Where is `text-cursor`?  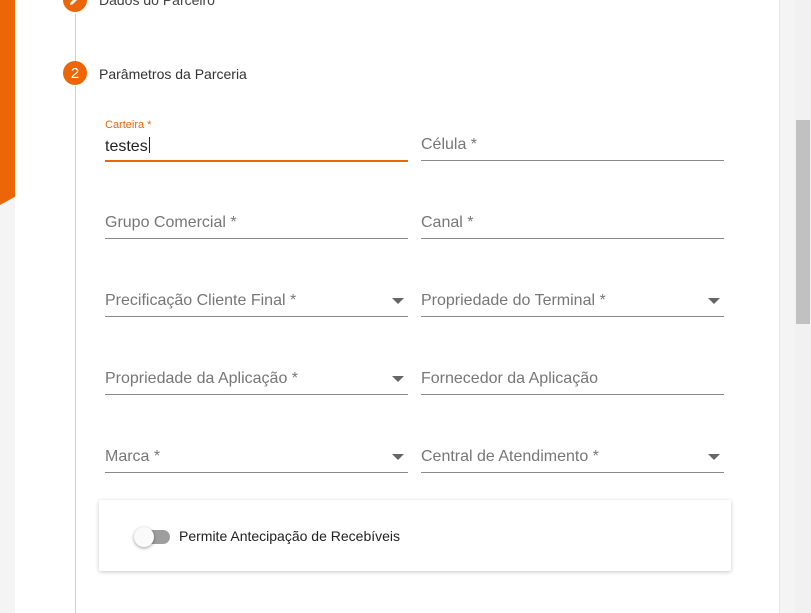
text-cursor is located at coordinates (149, 145).